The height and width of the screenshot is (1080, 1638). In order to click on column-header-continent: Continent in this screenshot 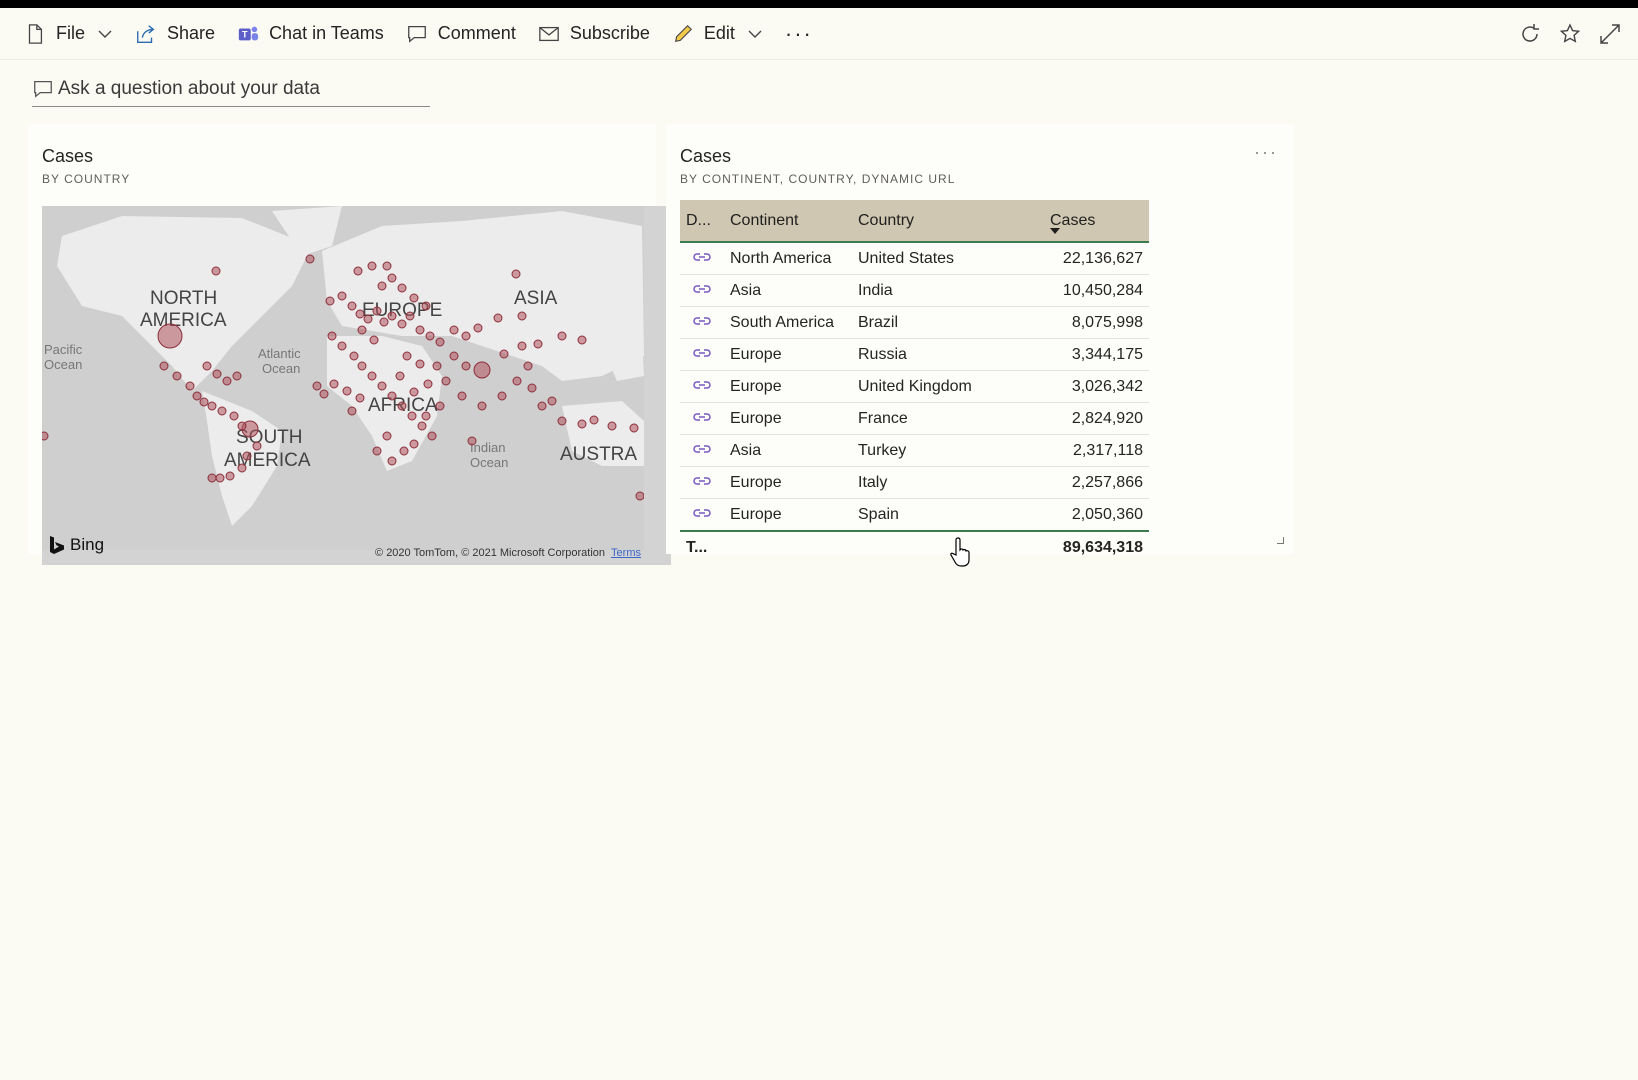, I will do `click(788, 221)`.